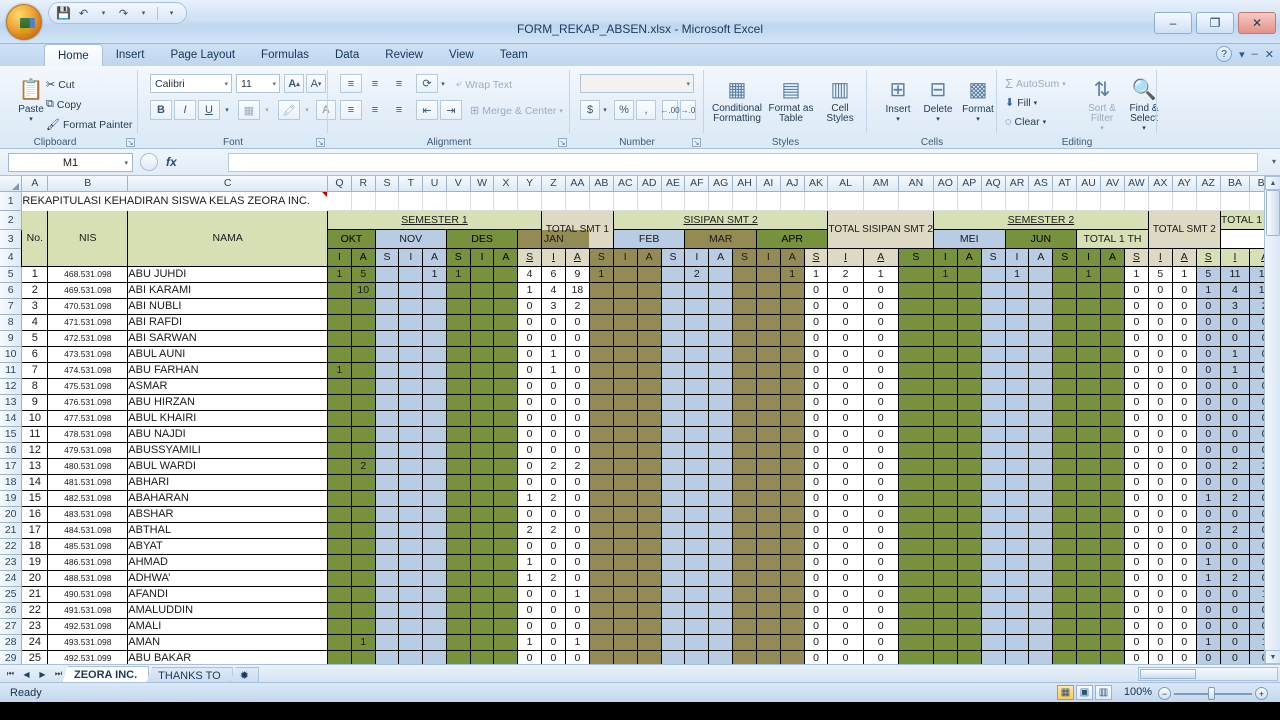 This screenshot has width=1280, height=720. What do you see at coordinates (88, 290) in the screenshot?
I see `cell-nis: 469.531.098` at bounding box center [88, 290].